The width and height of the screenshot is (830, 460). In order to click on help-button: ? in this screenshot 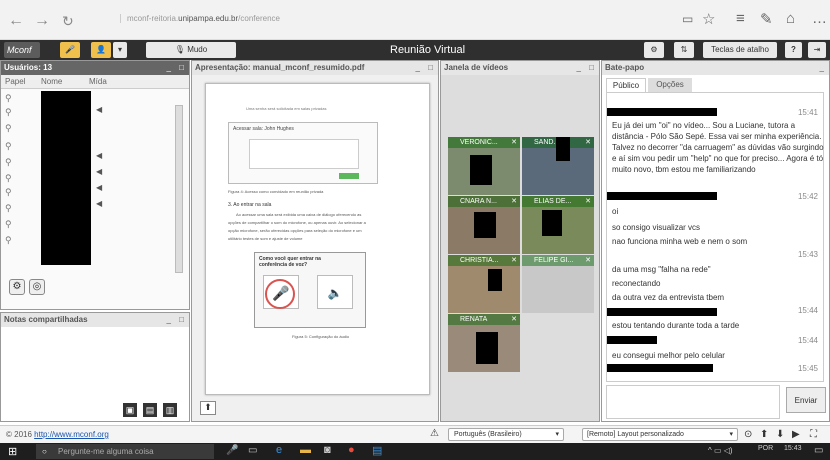, I will do `click(793, 50)`.